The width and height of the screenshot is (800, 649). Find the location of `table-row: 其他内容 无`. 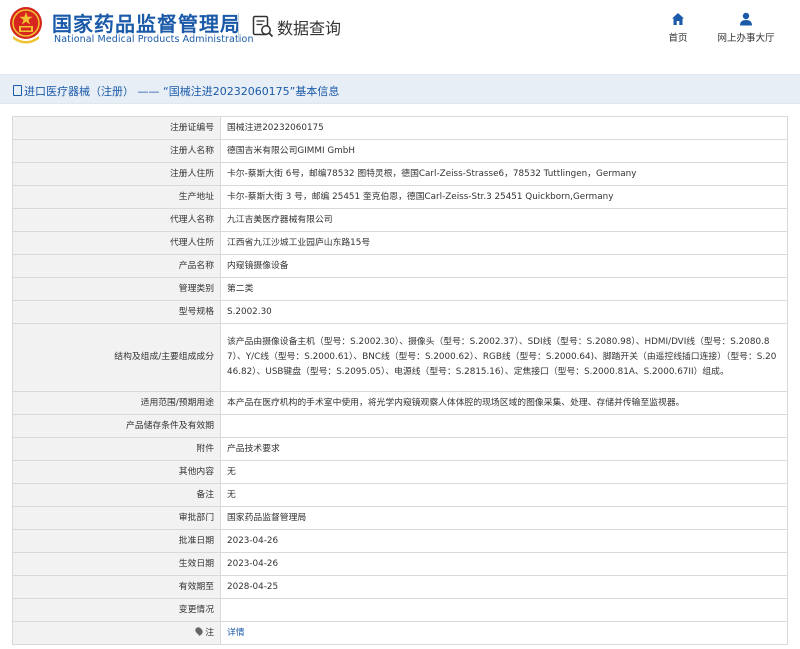

table-row: 其他内容 无 is located at coordinates (400, 472).